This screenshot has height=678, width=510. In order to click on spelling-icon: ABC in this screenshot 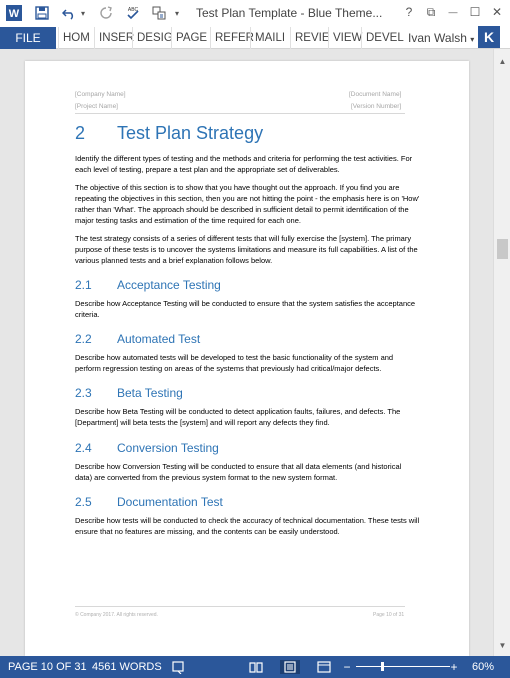, I will do `click(133, 13)`.